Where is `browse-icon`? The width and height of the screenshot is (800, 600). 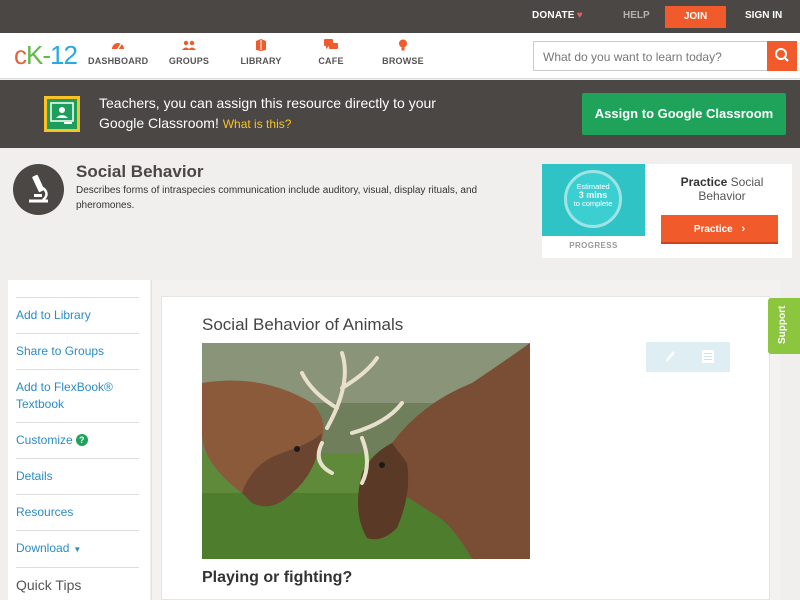
browse-icon is located at coordinates (403, 45).